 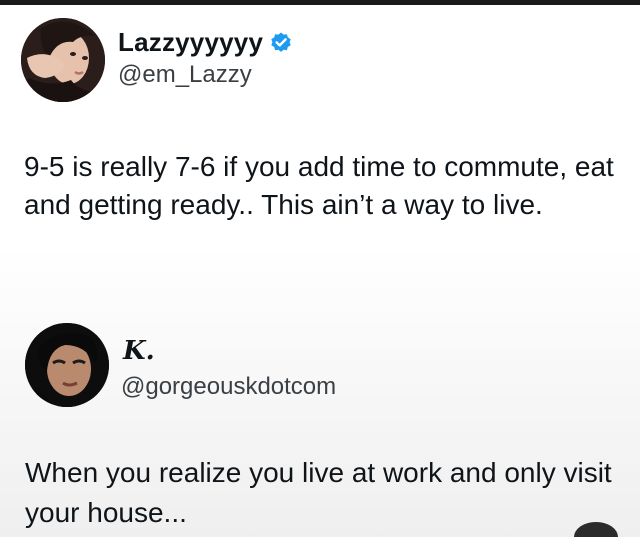 I want to click on author-display-name: K., so click(x=139, y=351).